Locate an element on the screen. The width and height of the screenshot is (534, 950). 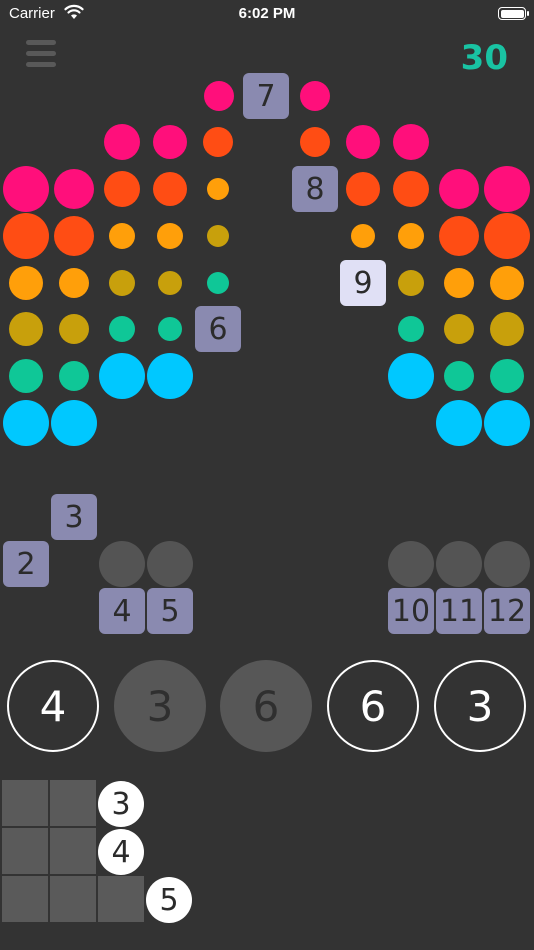
battery-icon is located at coordinates (513, 13).